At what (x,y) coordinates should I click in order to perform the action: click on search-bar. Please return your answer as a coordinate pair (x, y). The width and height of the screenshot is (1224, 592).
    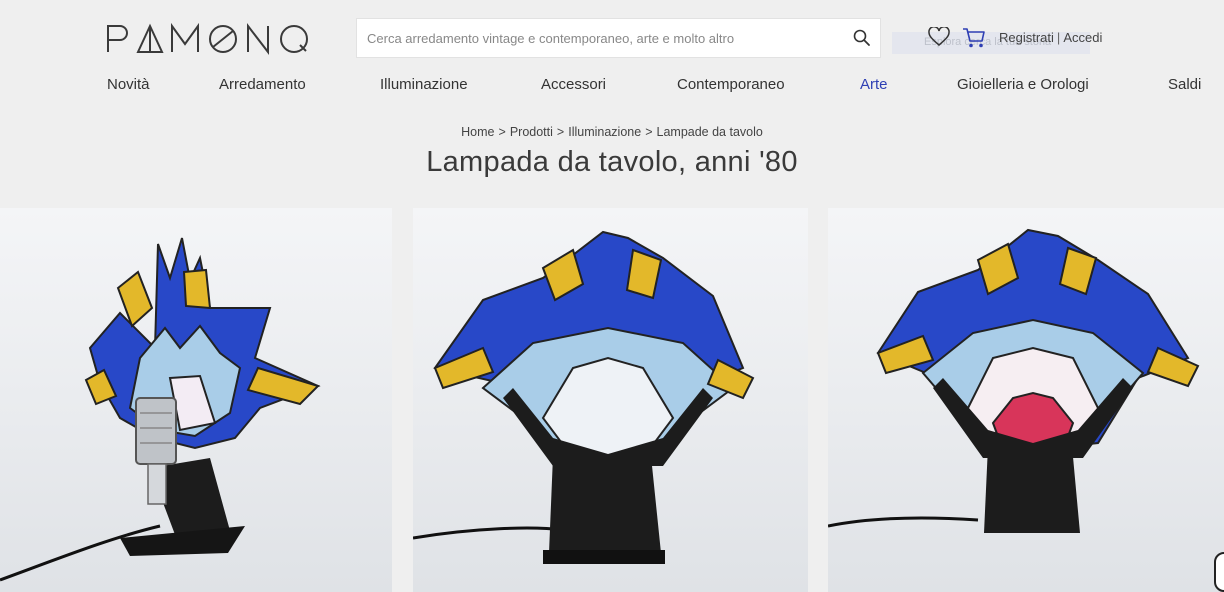
    Looking at the image, I should click on (618, 38).